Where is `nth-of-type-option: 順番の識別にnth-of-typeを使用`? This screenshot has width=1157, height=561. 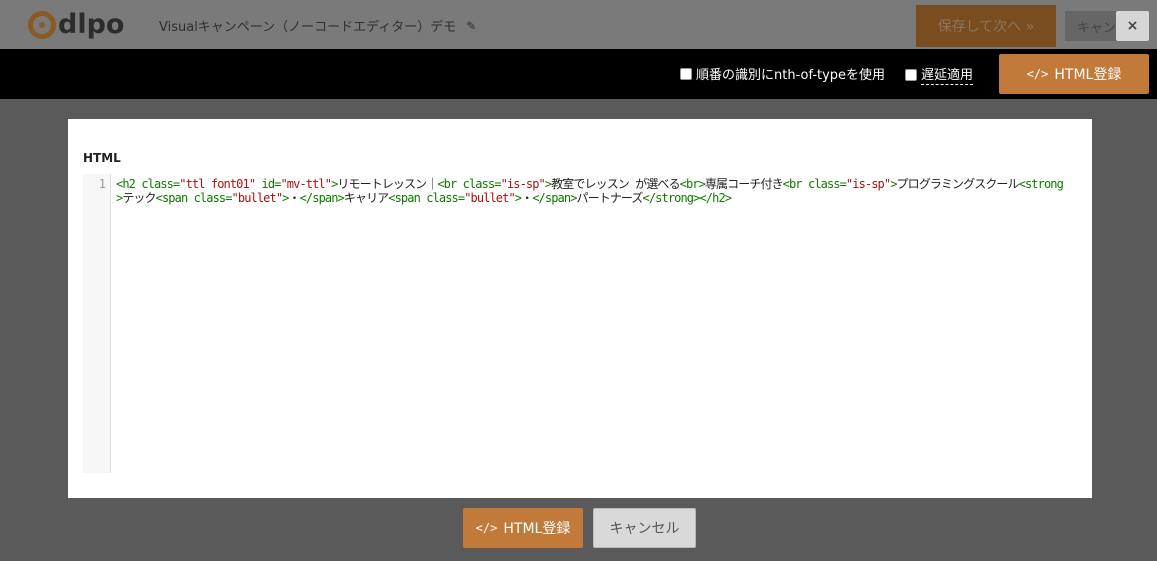
nth-of-type-option: 順番の識別にnth-of-typeを使用 is located at coordinates (782, 73).